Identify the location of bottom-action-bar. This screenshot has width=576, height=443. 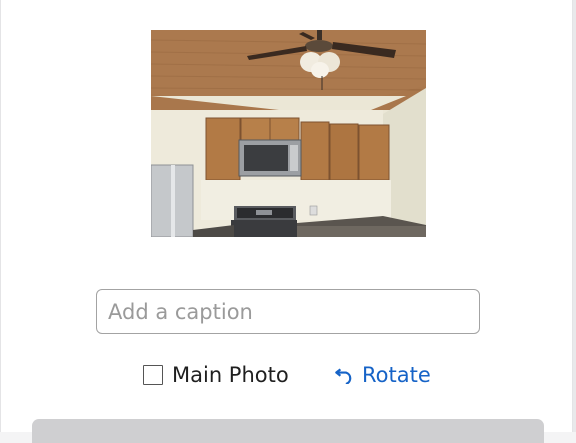
(288, 431).